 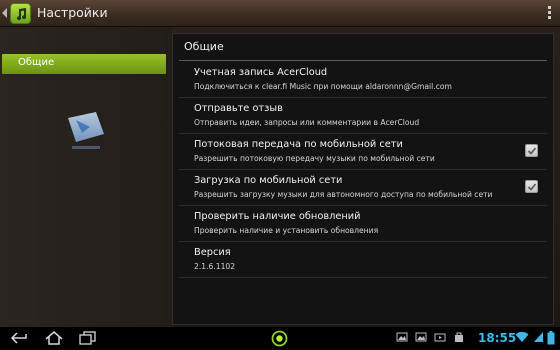 I want to click on category-item-label: Общие, so click(x=36, y=62).